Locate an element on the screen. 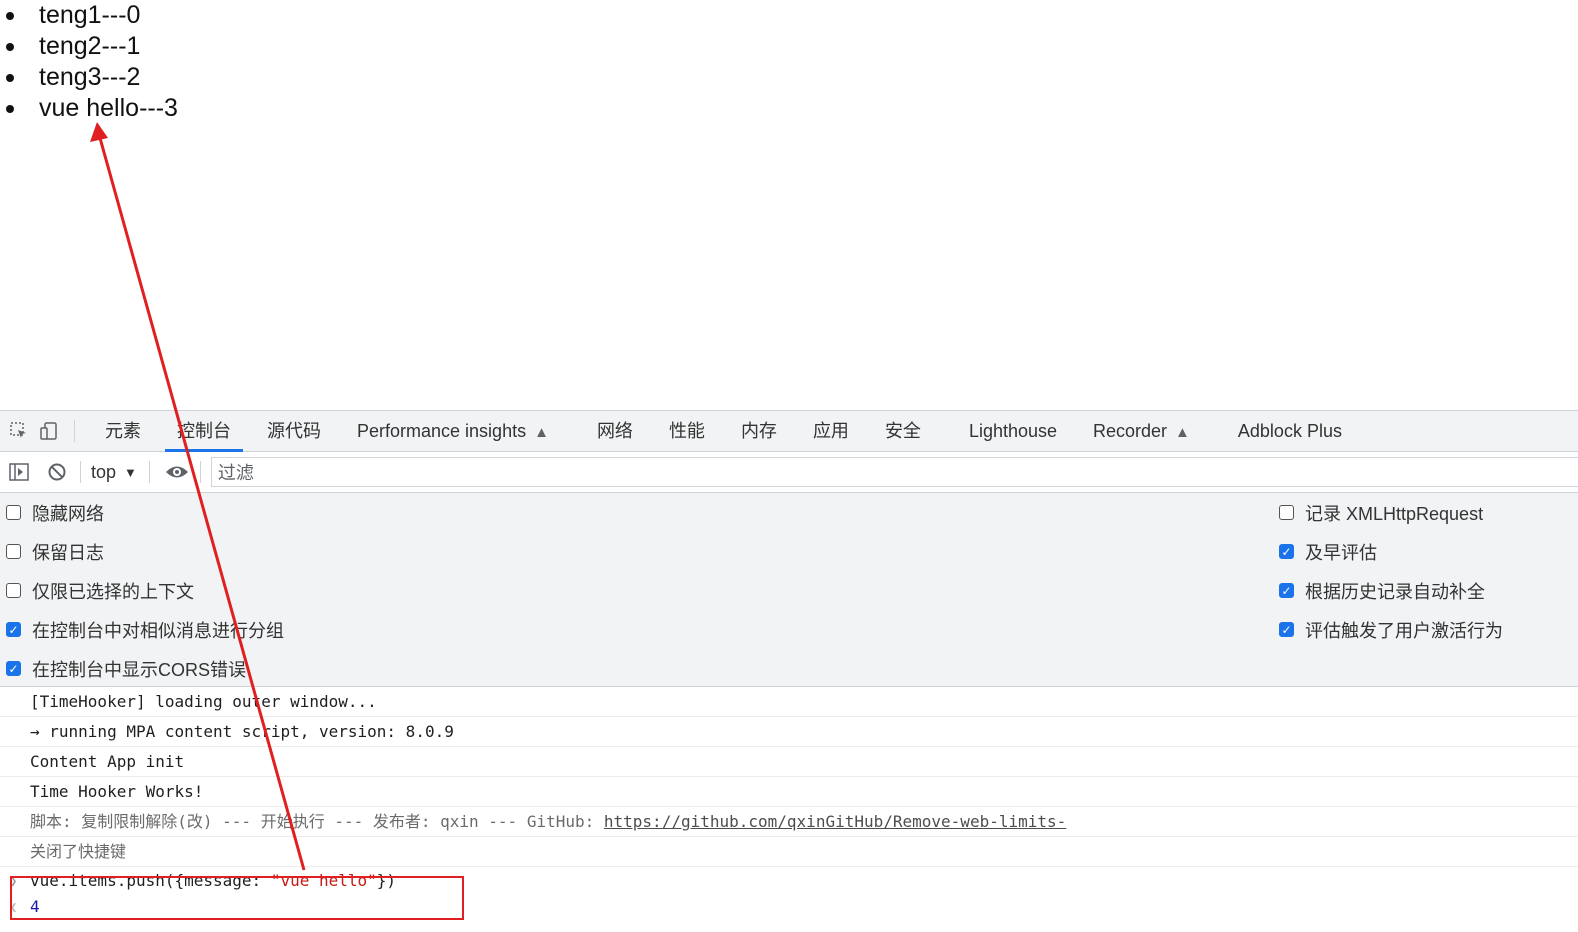  console-result-line: ❮ 4 is located at coordinates (789, 907).